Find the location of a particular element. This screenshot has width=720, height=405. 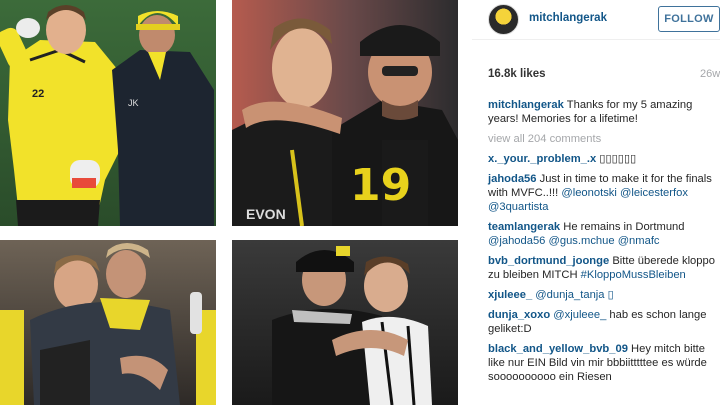

post-time-ago: 26w is located at coordinates (710, 74).